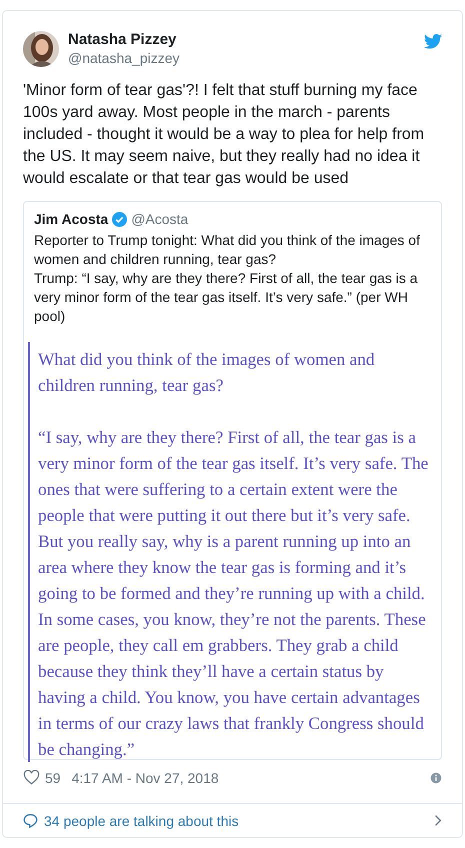  Describe the element at coordinates (246, 39) in the screenshot. I see `author-name: Natasha Pizzey` at that location.